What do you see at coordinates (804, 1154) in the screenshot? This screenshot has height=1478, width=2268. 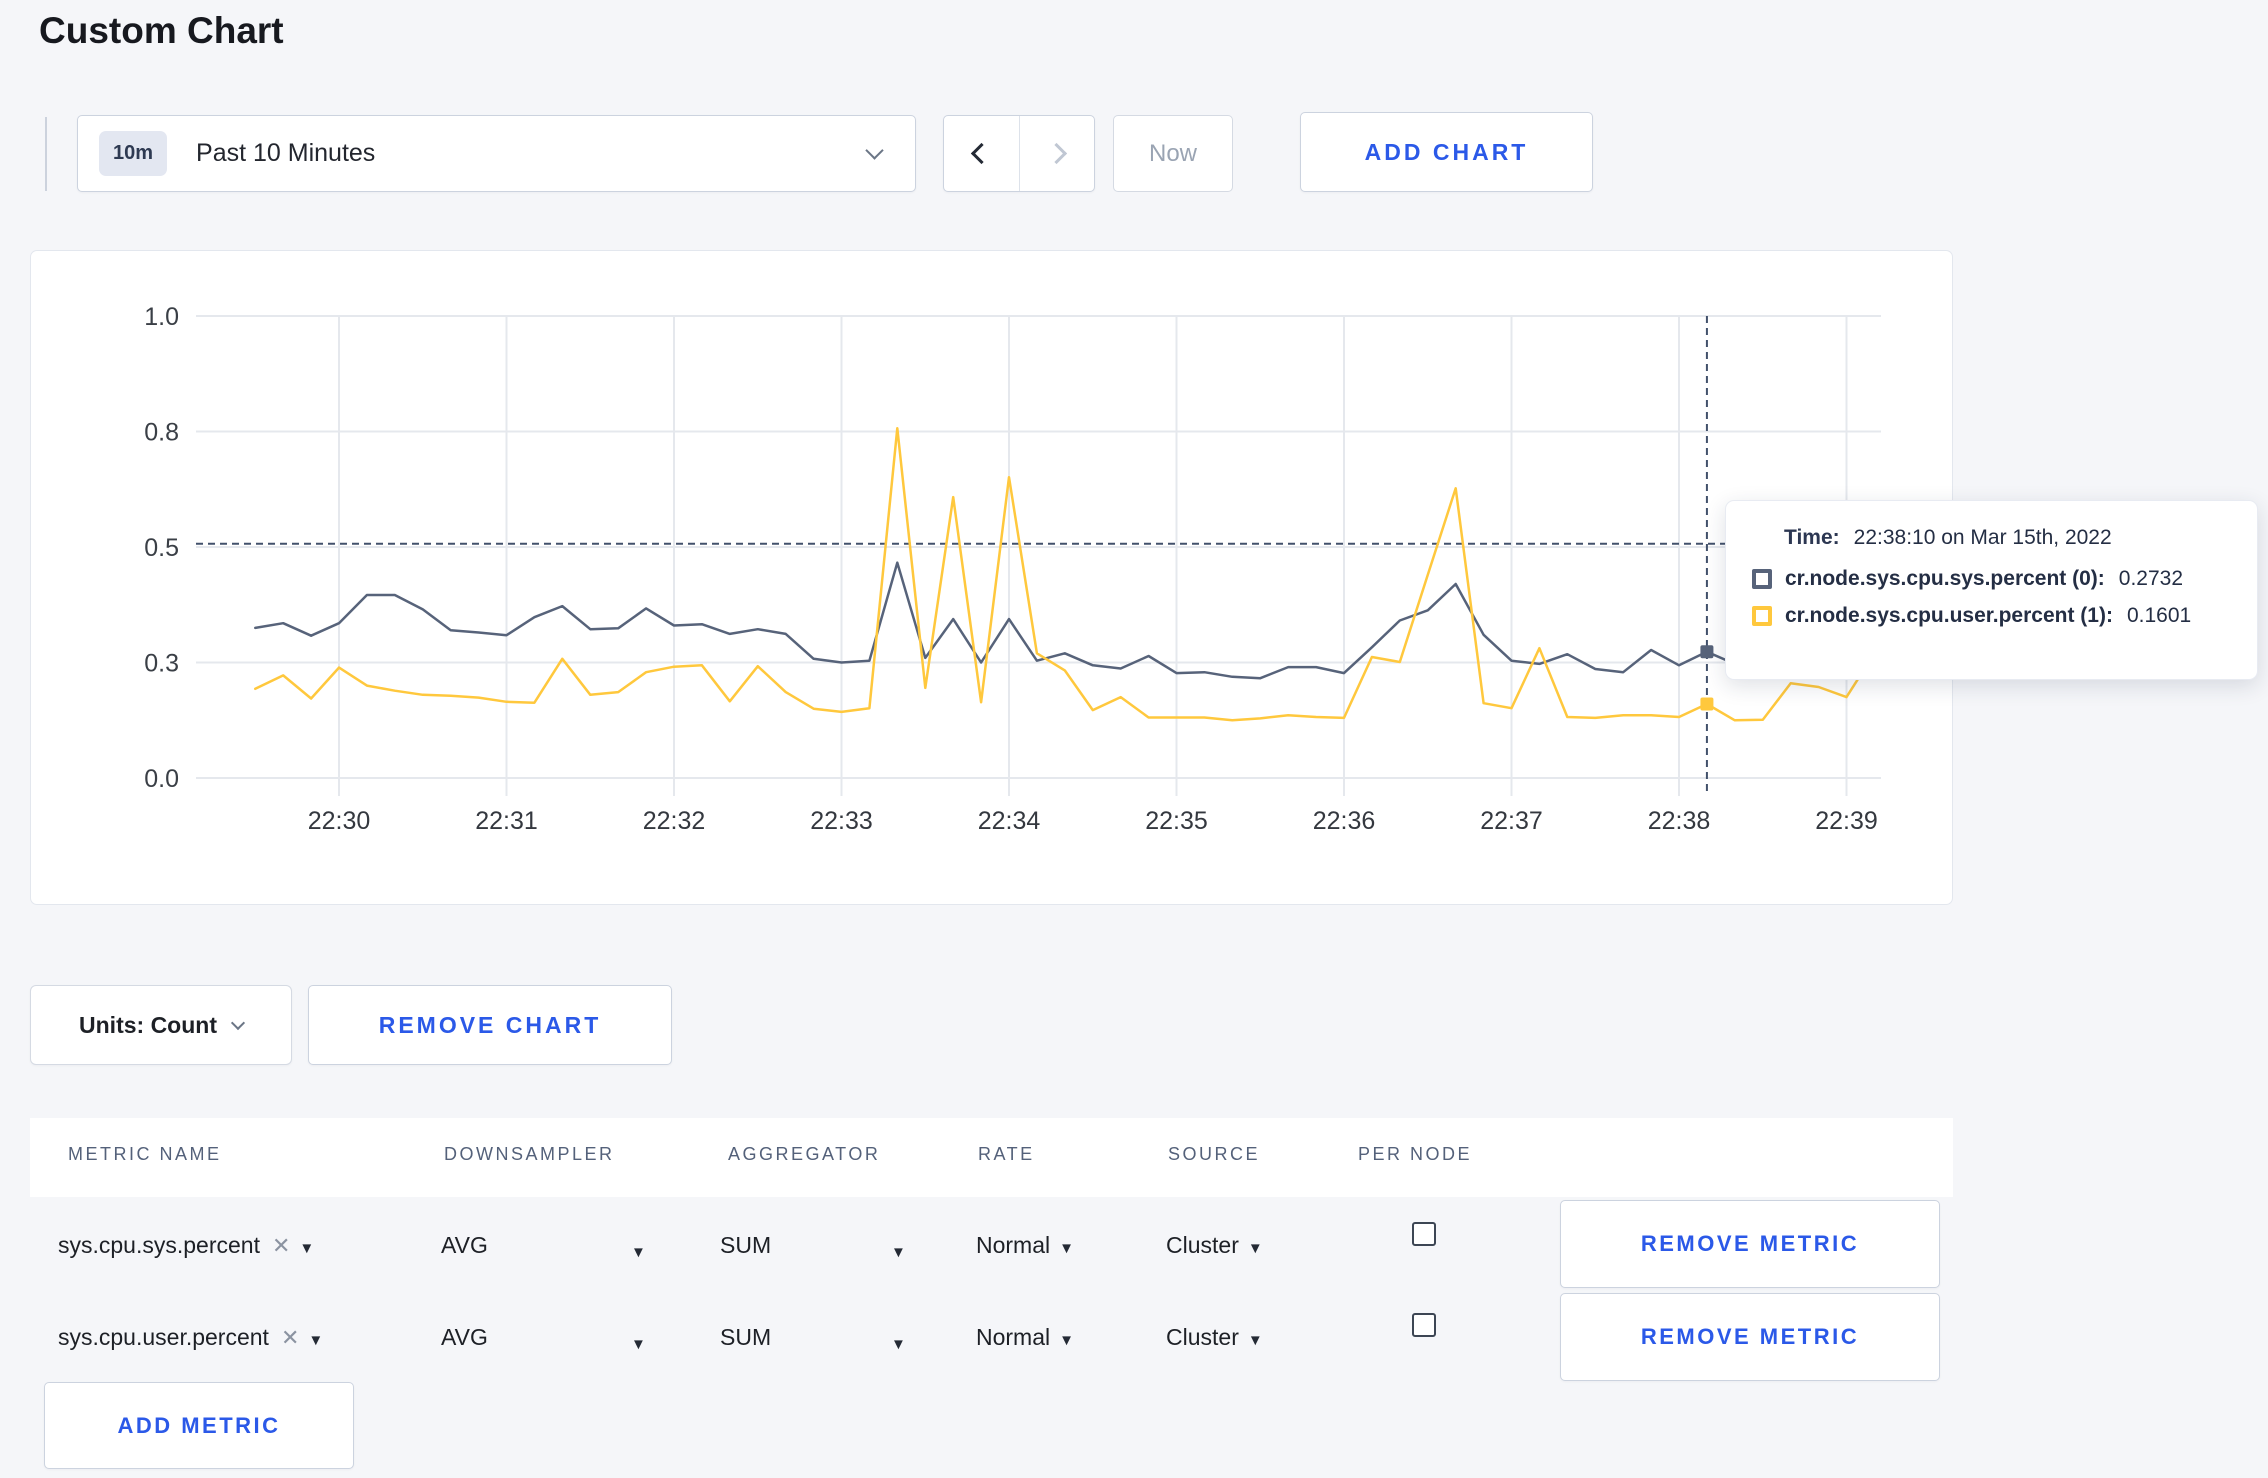 I see `col-header-aggregator: AGGREGATOR` at bounding box center [804, 1154].